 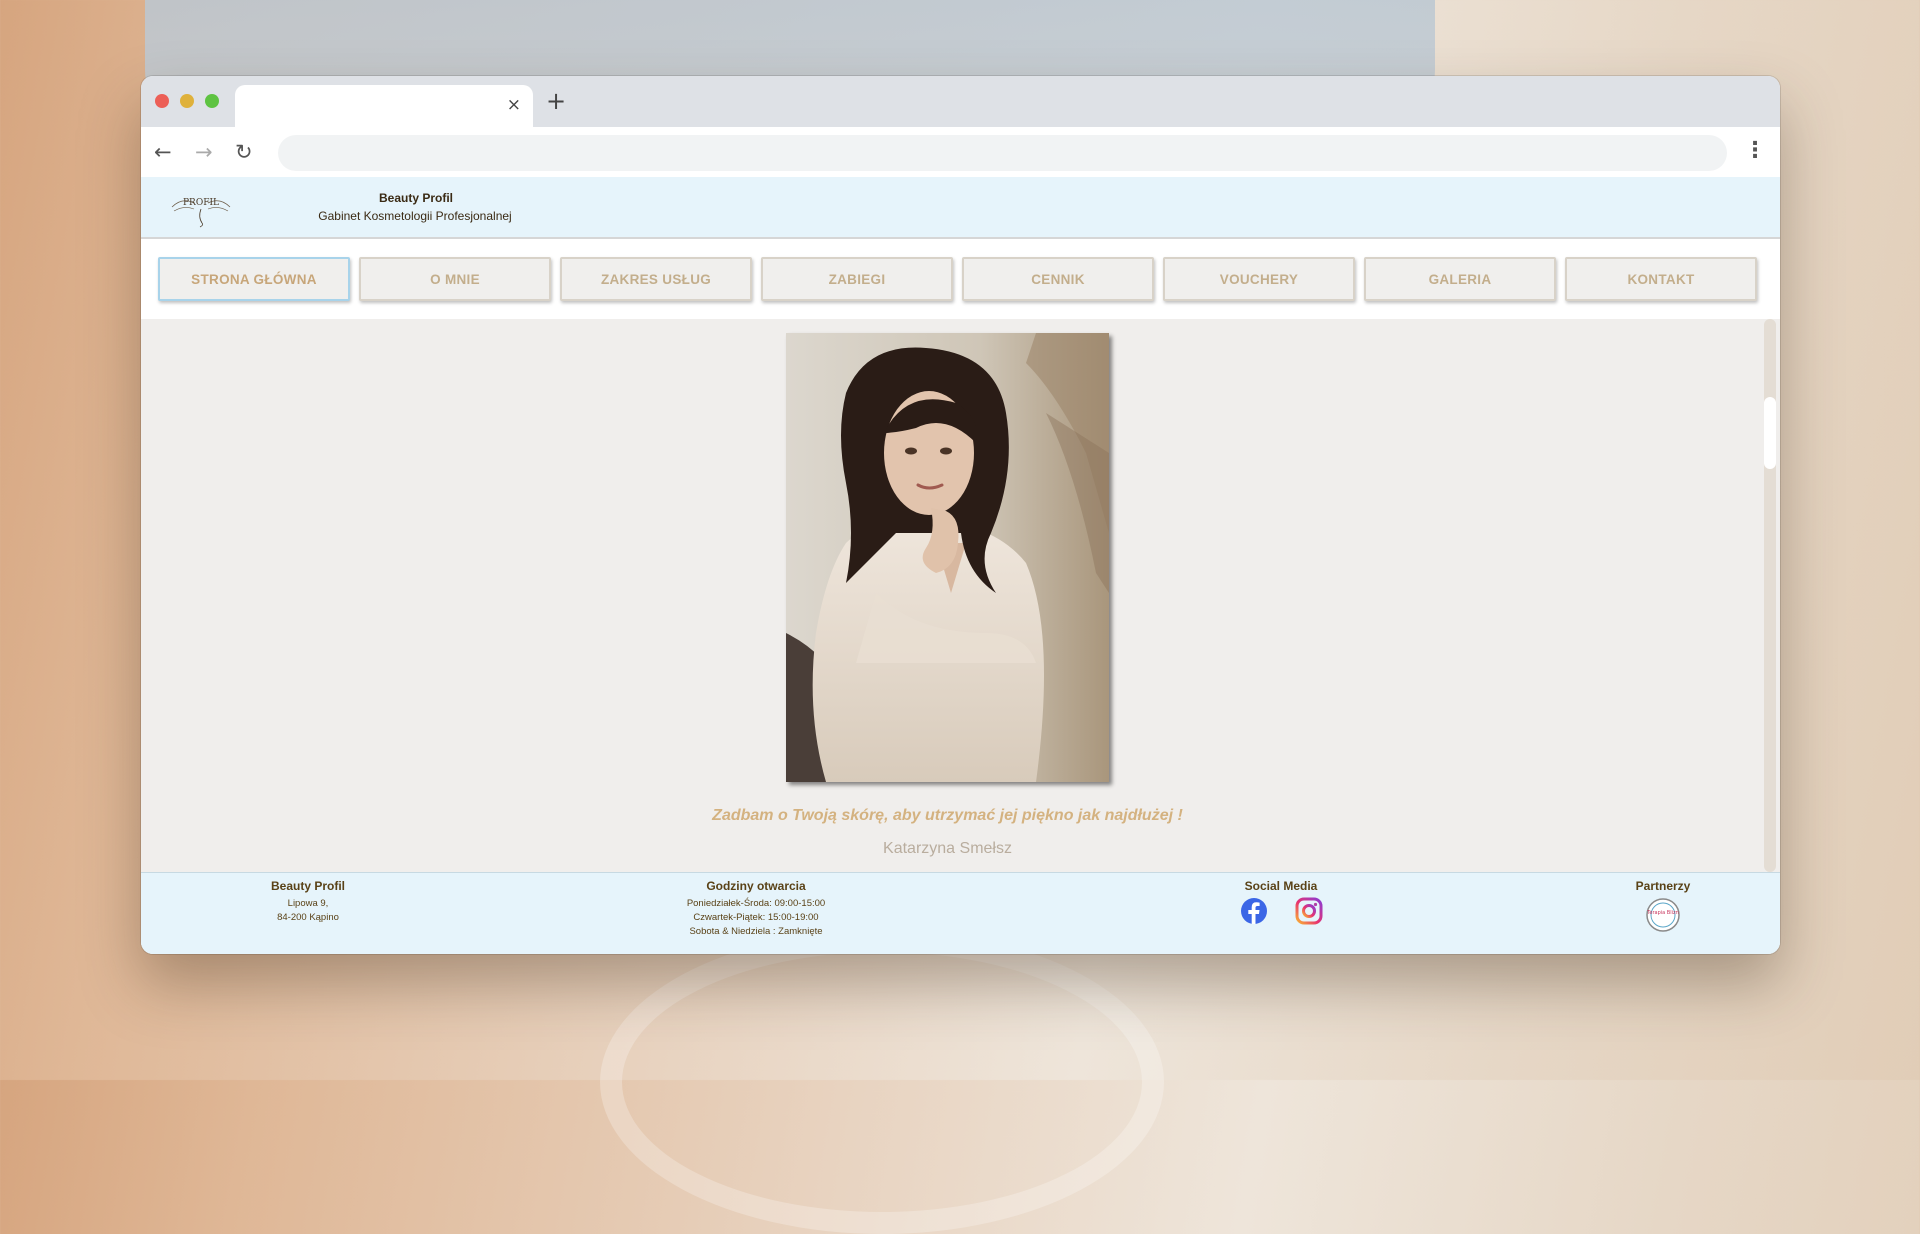 What do you see at coordinates (1770, 595) in the screenshot?
I see `scrollbar` at bounding box center [1770, 595].